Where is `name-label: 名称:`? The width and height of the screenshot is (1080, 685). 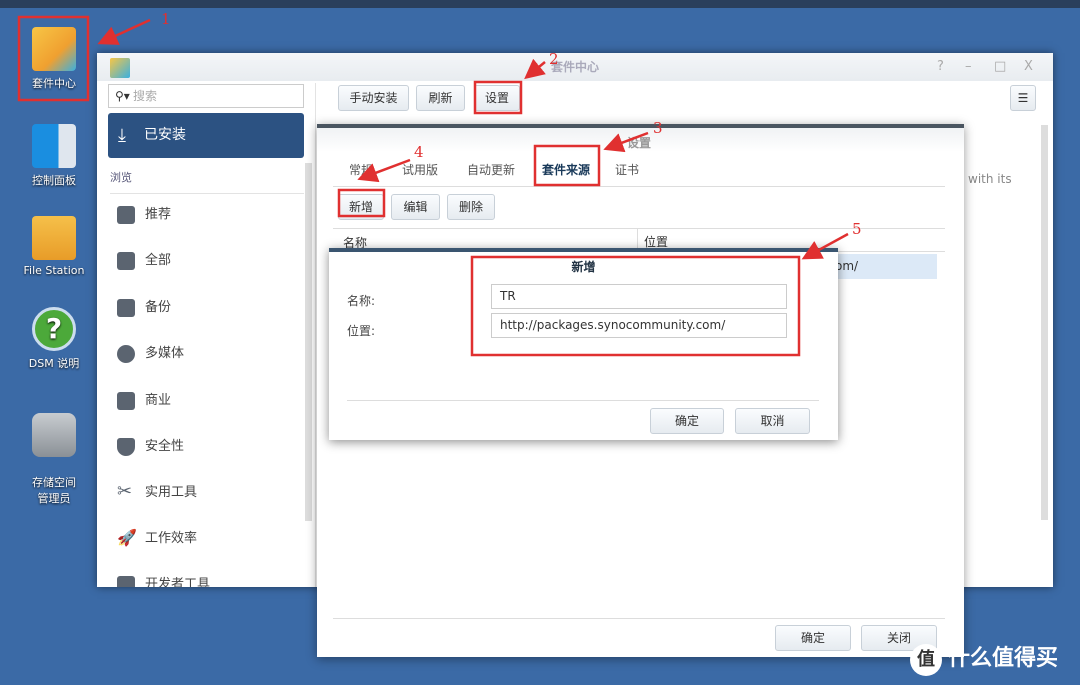 name-label: 名称: is located at coordinates (361, 301).